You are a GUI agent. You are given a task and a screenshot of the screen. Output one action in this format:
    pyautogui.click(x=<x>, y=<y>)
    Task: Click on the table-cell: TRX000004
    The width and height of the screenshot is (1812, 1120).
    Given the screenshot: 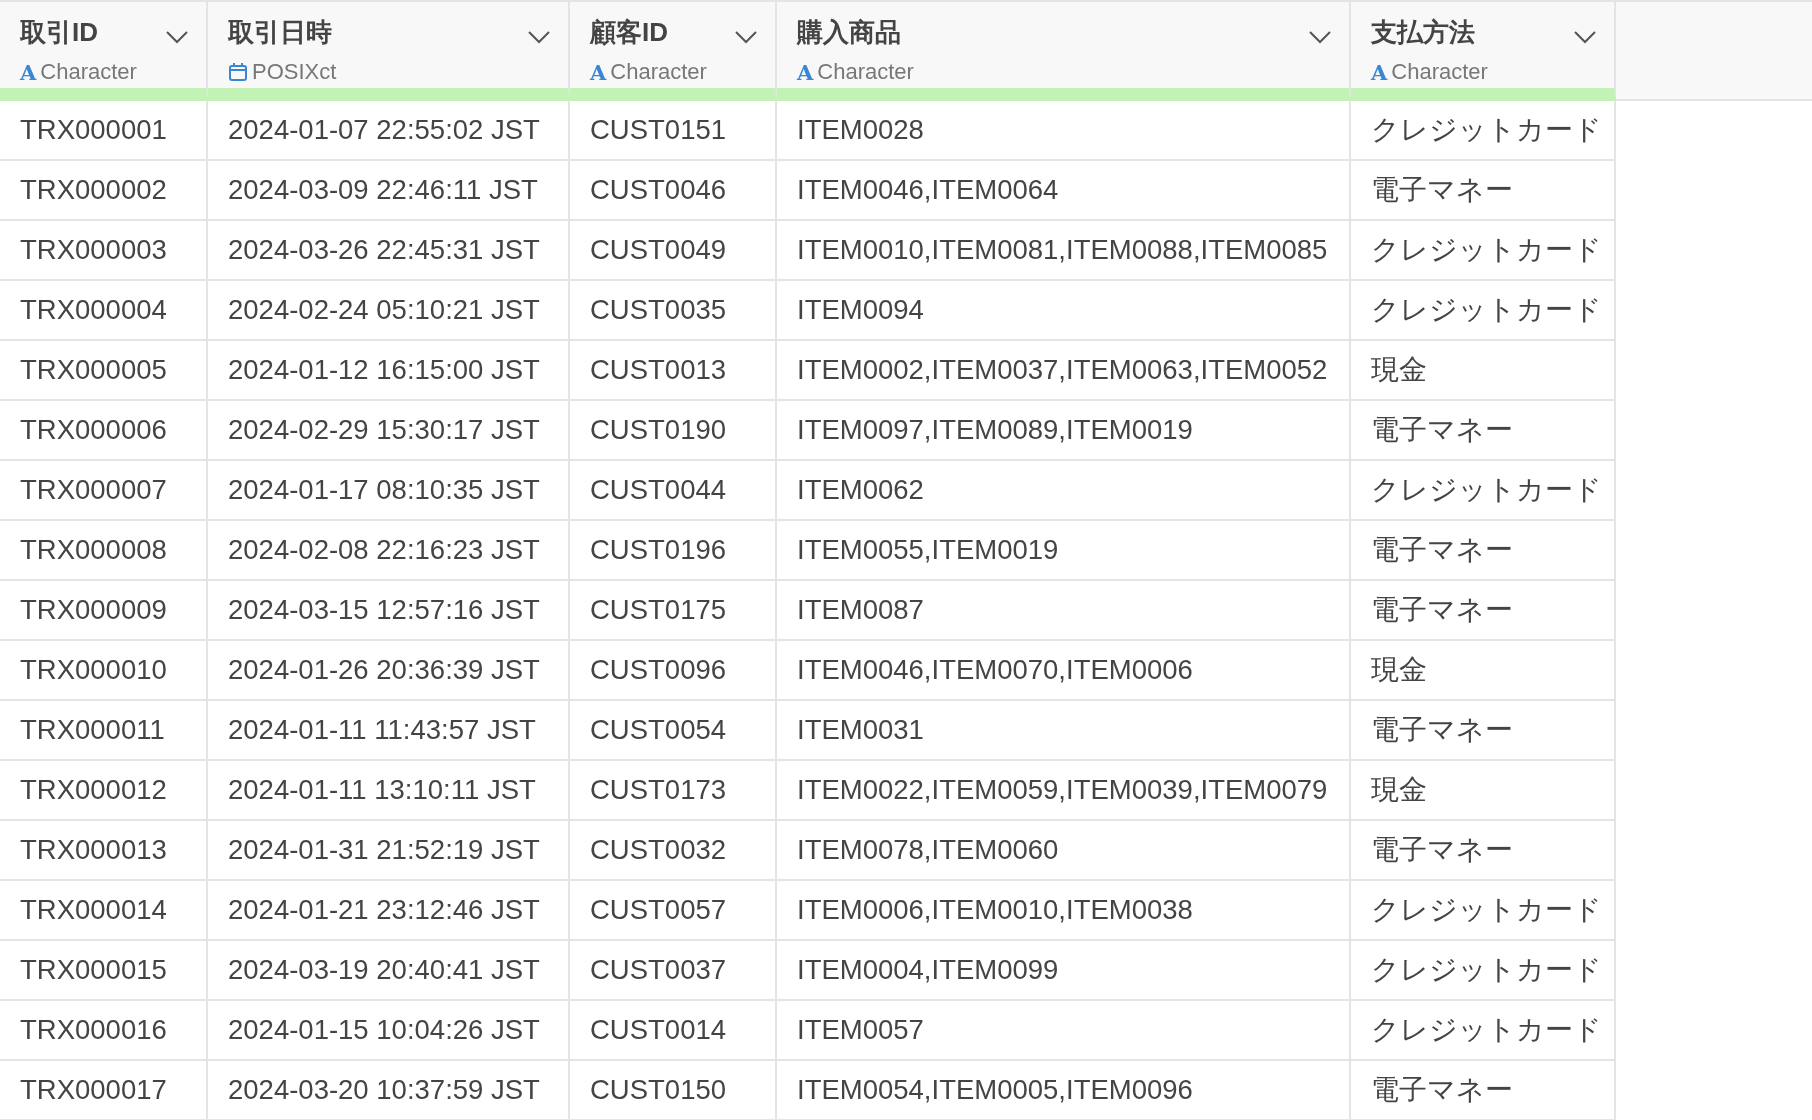 What is the action you would take?
    pyautogui.click(x=104, y=311)
    